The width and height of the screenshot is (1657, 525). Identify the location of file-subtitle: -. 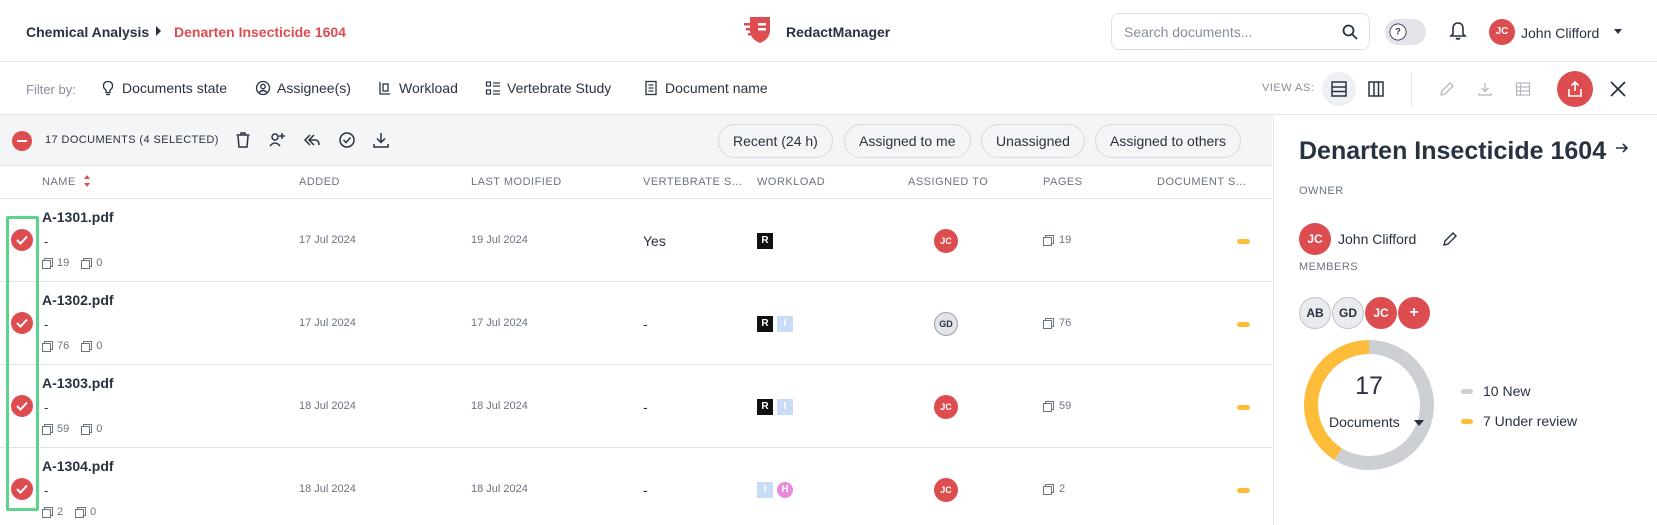
(46, 490).